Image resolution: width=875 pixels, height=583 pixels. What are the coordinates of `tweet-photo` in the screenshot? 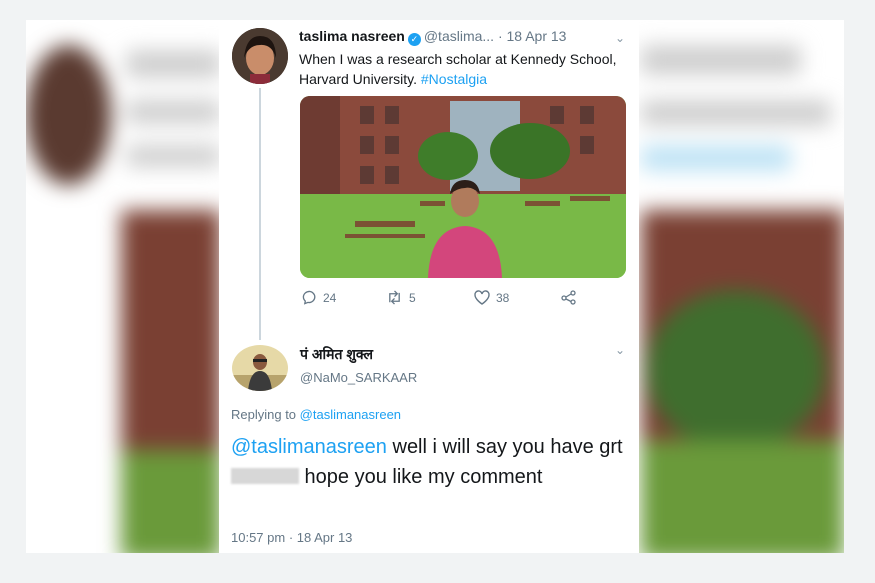 It's located at (463, 187).